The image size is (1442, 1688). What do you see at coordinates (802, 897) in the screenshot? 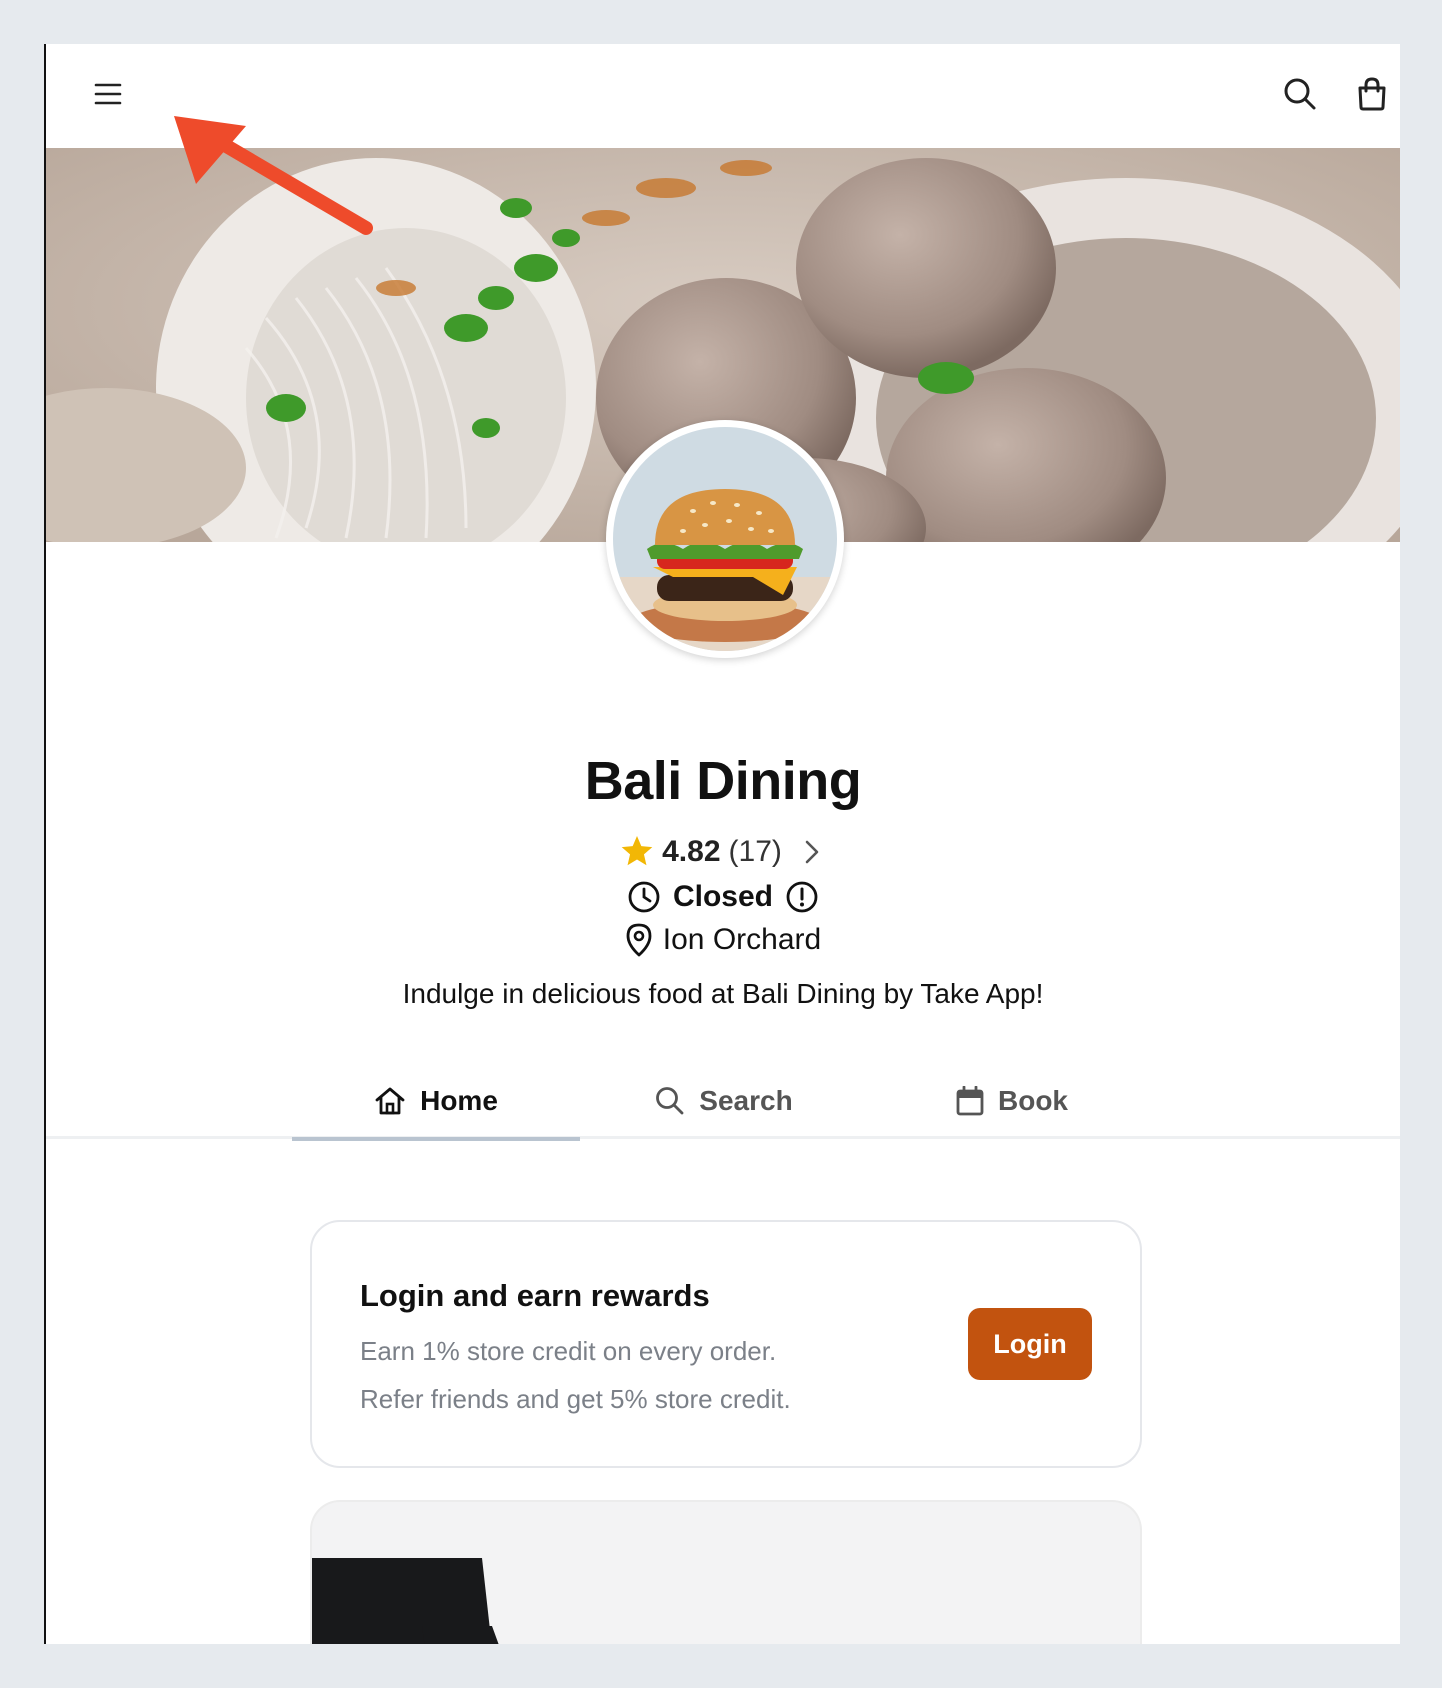
I see `info-alert-icon` at bounding box center [802, 897].